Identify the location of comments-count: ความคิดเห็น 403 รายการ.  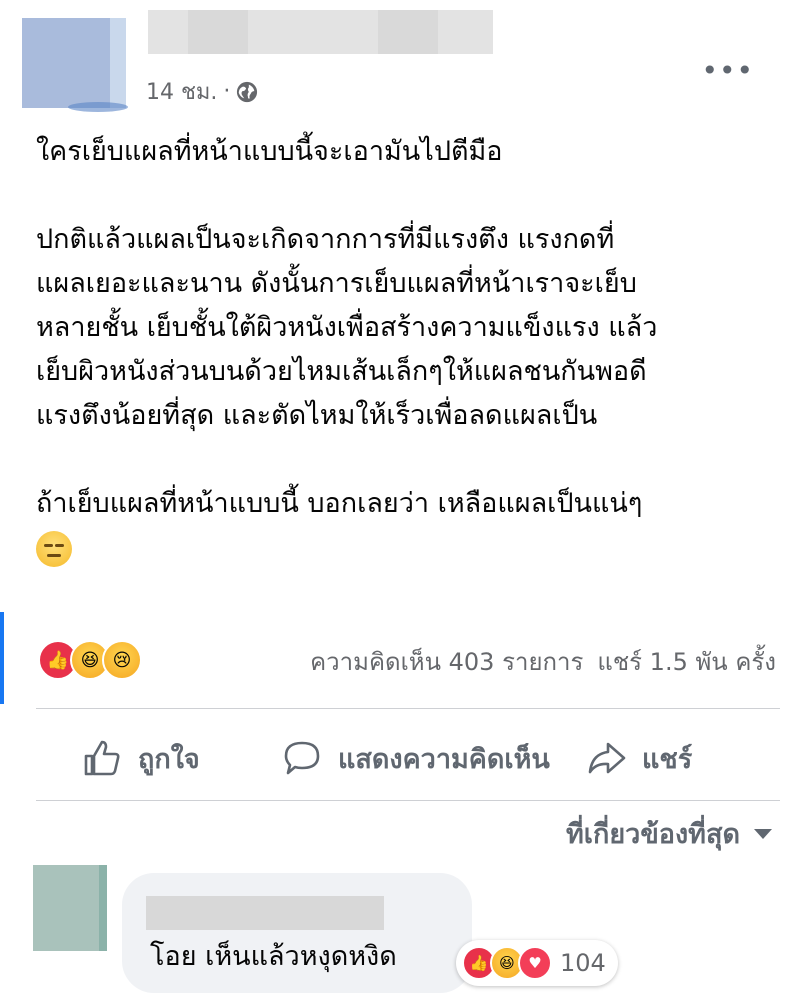
(446, 661).